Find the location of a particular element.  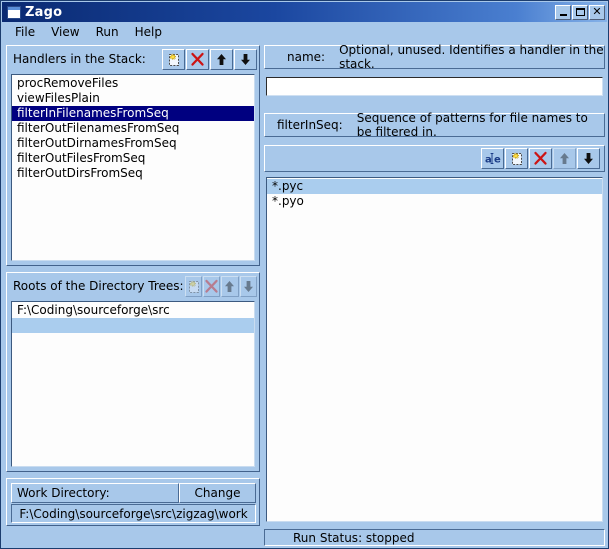

minimize-button is located at coordinates (563, 12).